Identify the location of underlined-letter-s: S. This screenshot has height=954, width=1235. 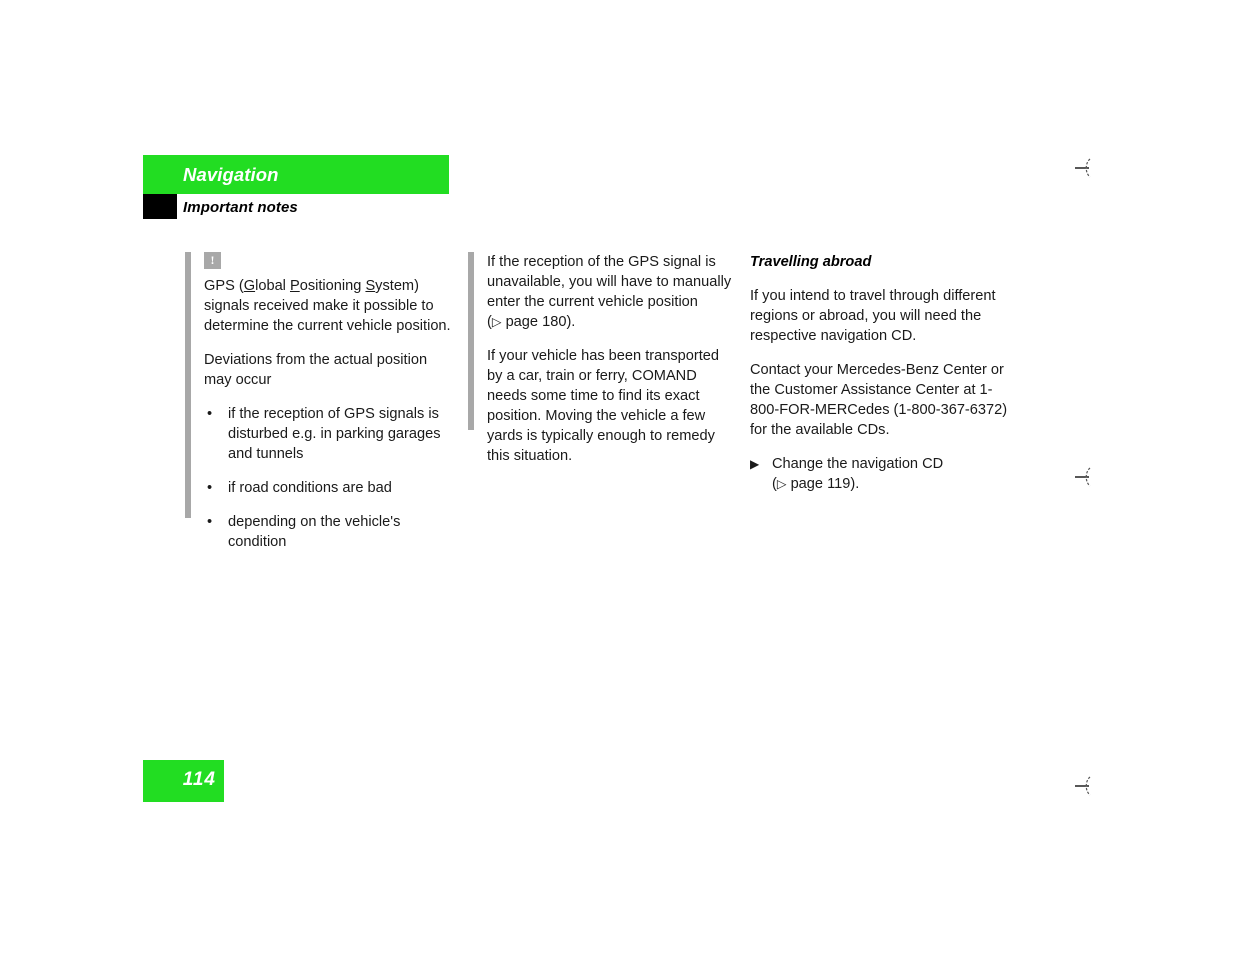
(370, 286).